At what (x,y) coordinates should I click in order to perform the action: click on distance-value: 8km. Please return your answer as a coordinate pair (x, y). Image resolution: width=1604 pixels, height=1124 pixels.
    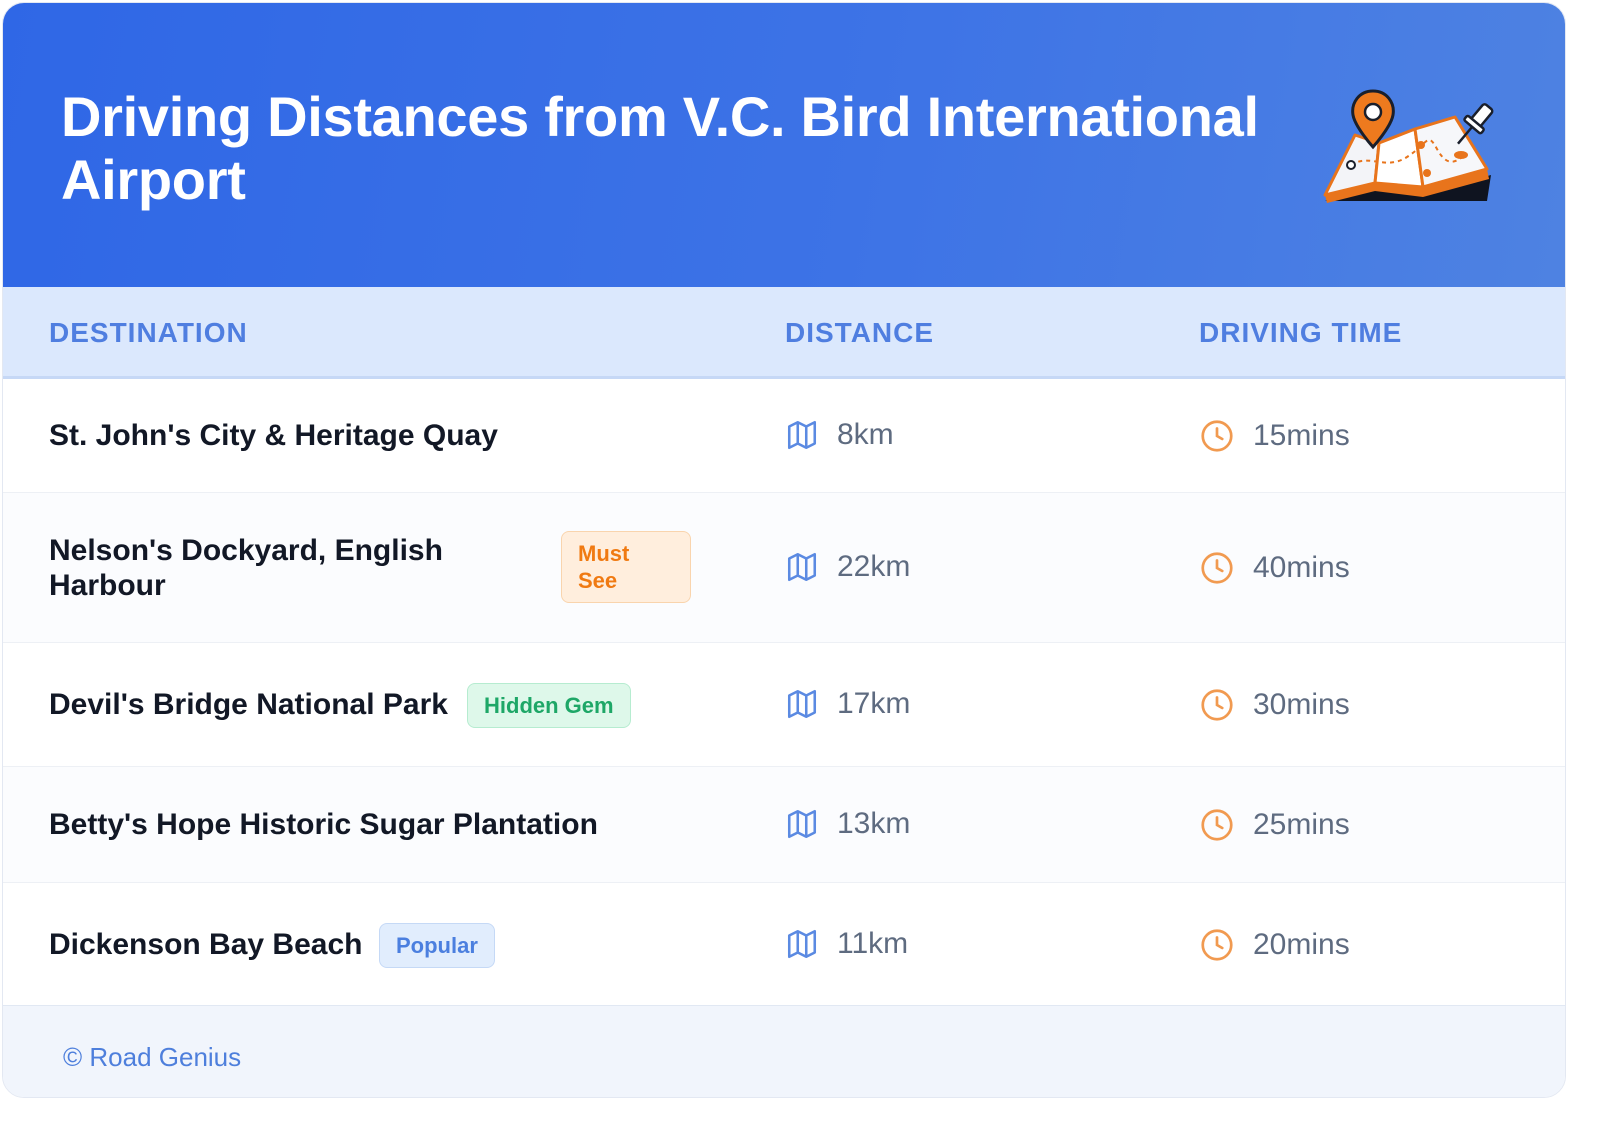
    Looking at the image, I should click on (865, 434).